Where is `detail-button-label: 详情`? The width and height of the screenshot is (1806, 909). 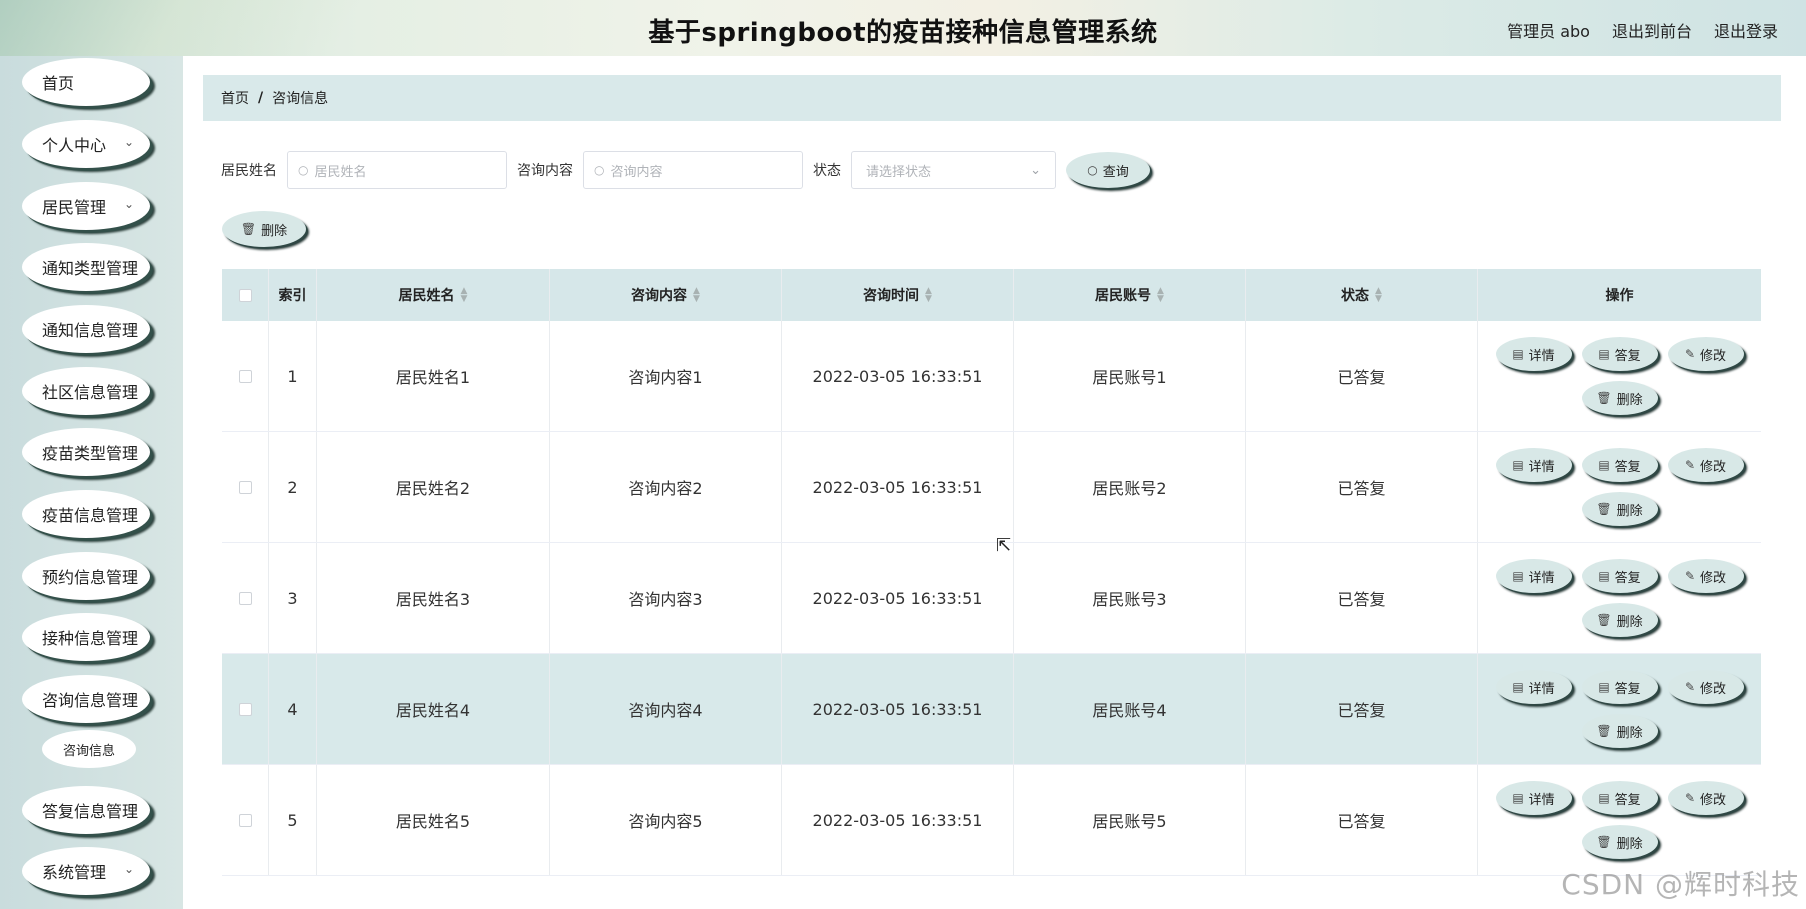
detail-button-label: 详情 is located at coordinates (1541, 356).